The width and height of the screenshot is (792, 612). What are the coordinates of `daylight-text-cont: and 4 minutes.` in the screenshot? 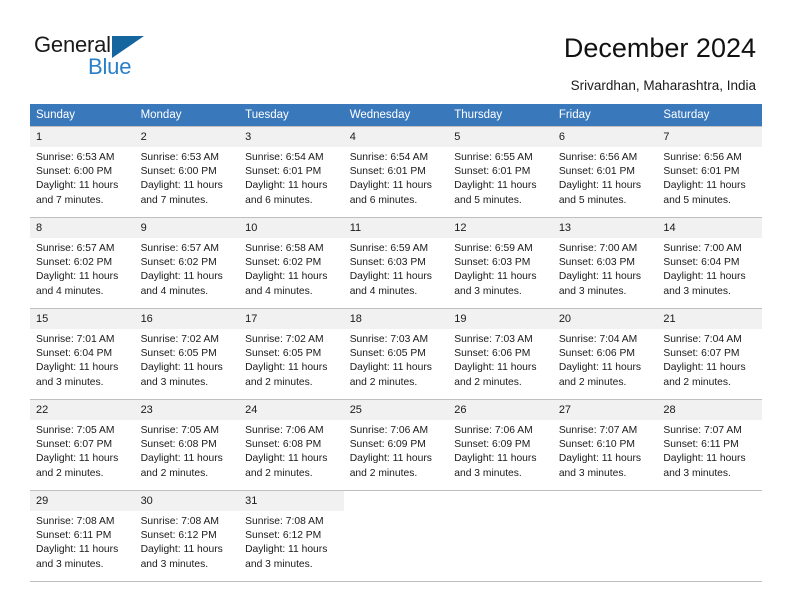 It's located at (174, 291).